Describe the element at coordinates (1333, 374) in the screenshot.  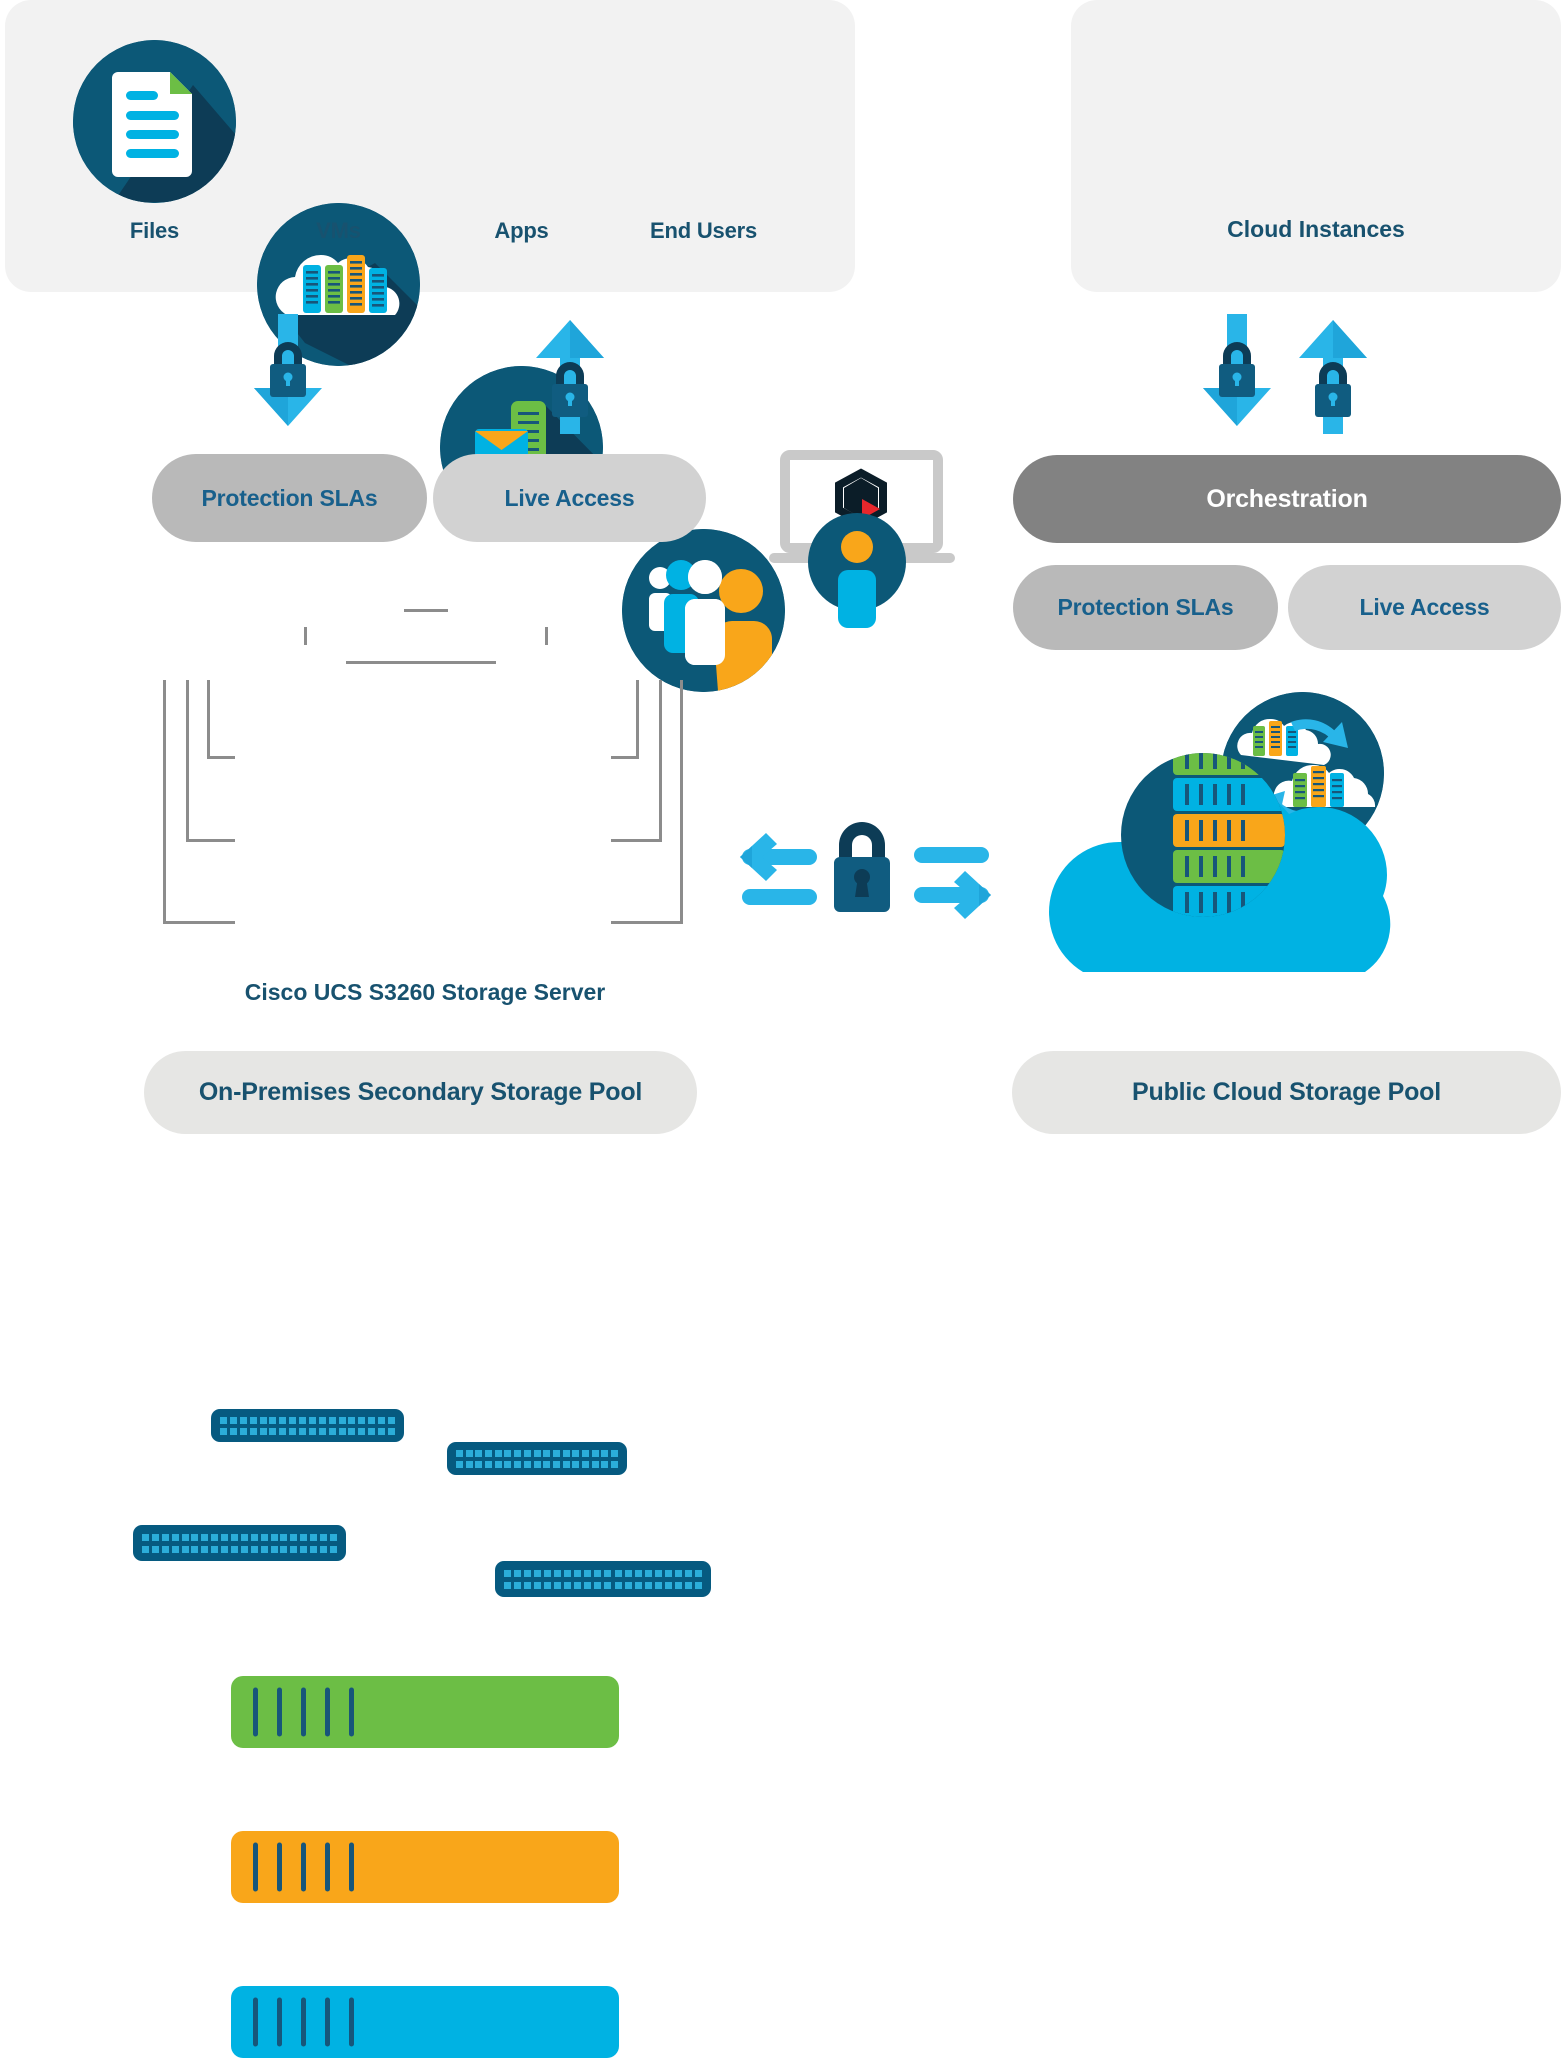
I see `cloud-secure-upload-arrow` at that location.